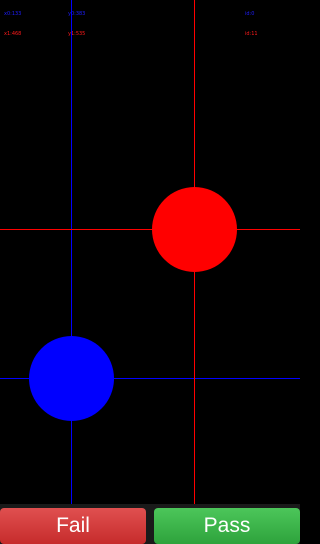 This screenshot has width=320, height=544. What do you see at coordinates (73, 526) in the screenshot?
I see `fail-button: Fail` at bounding box center [73, 526].